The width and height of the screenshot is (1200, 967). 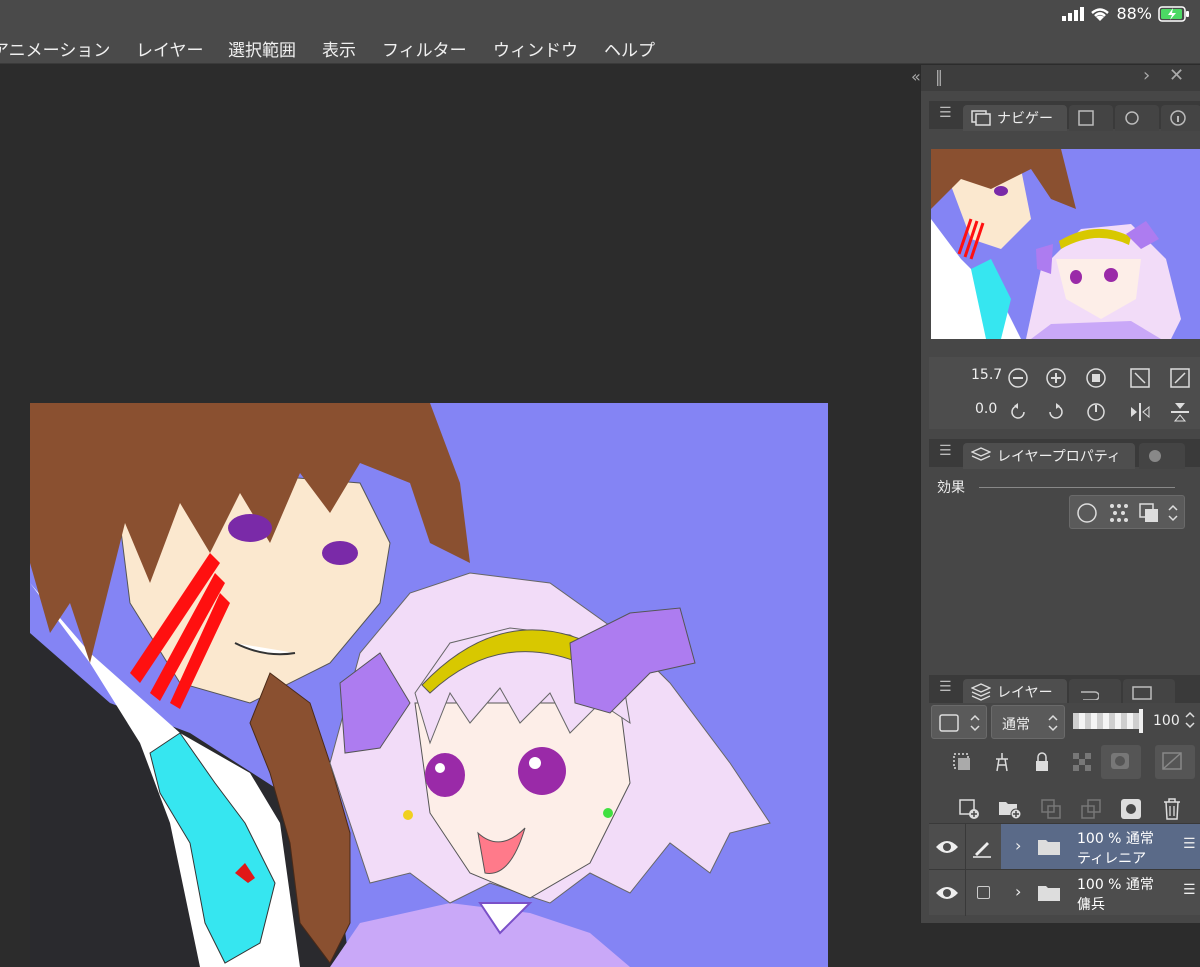 What do you see at coordinates (1064, 567) in the screenshot?
I see `layer-property-body: 効果` at bounding box center [1064, 567].